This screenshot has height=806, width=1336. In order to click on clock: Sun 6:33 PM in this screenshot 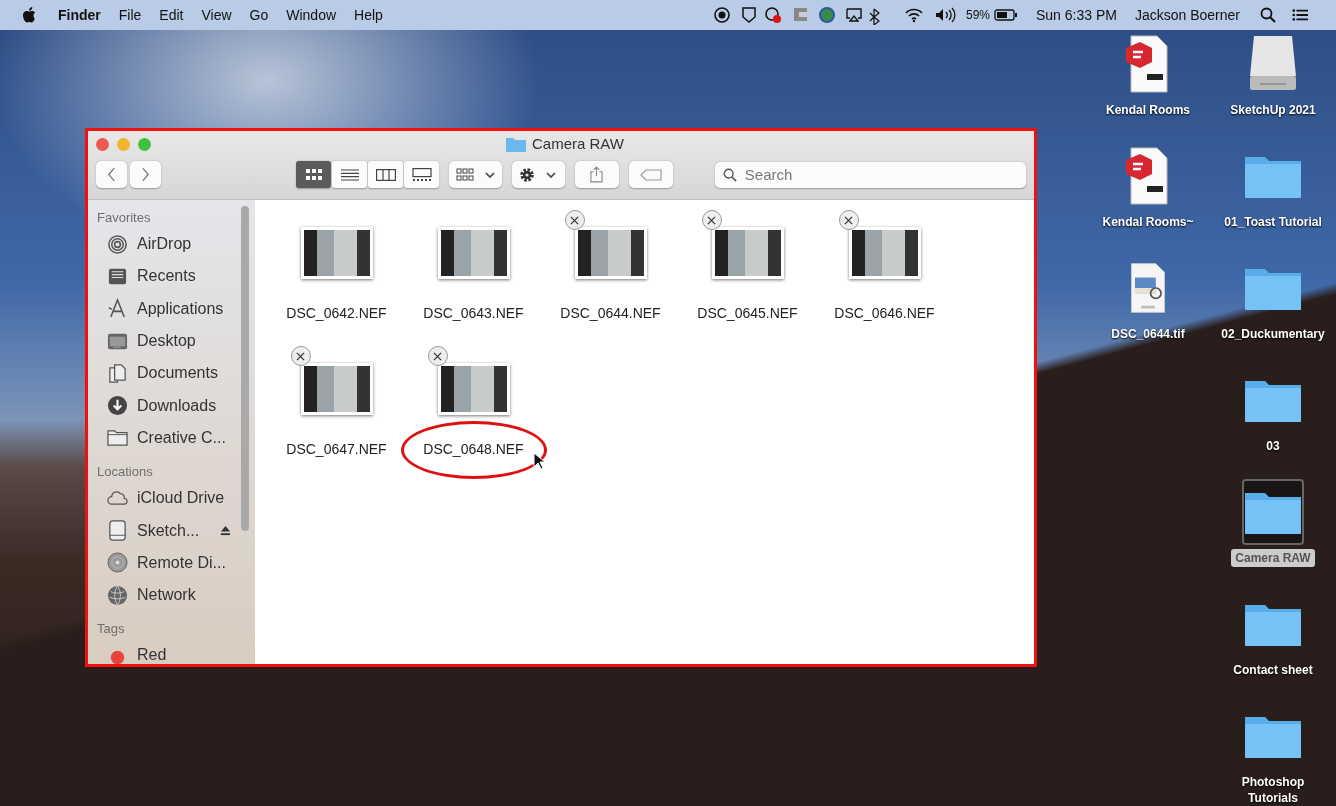, I will do `click(1076, 15)`.